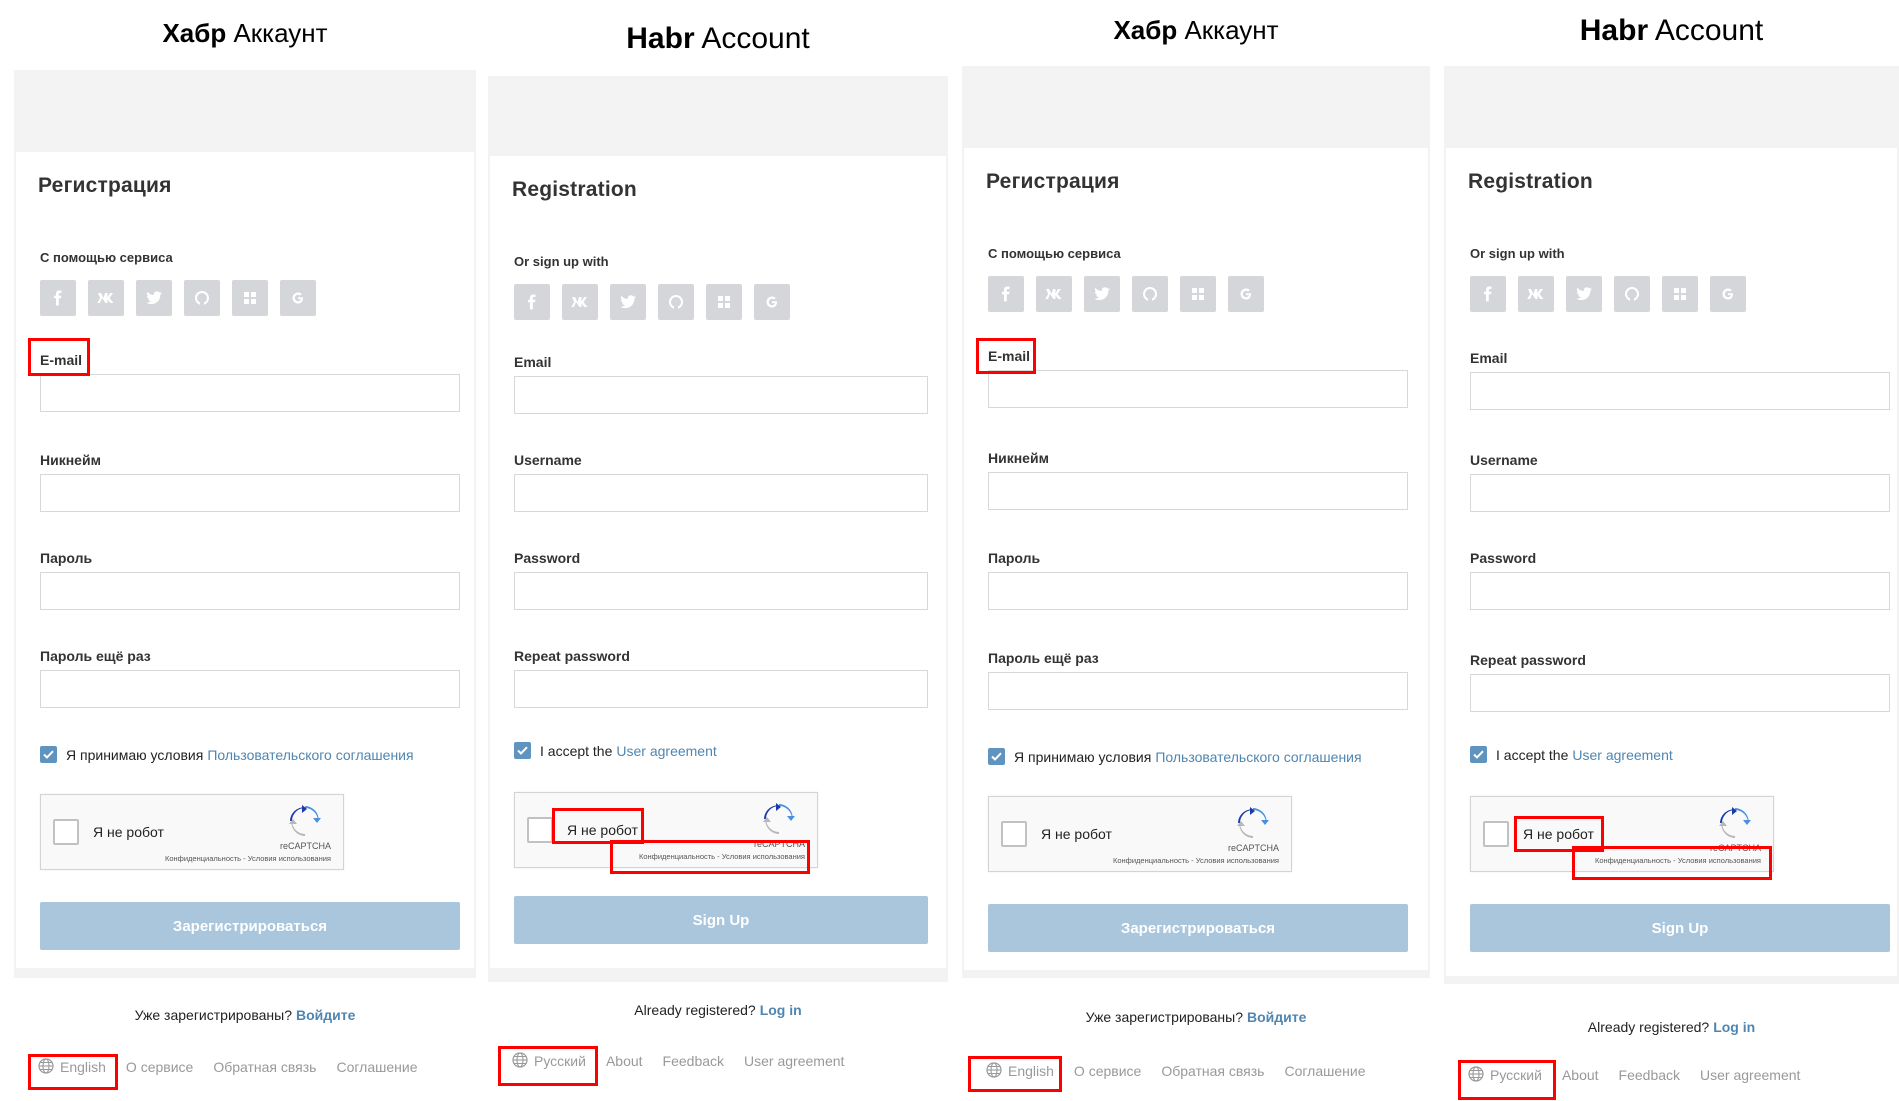 This screenshot has width=1899, height=1101. What do you see at coordinates (561, 261) in the screenshot?
I see `social-signup-label: Or sign up with` at bounding box center [561, 261].